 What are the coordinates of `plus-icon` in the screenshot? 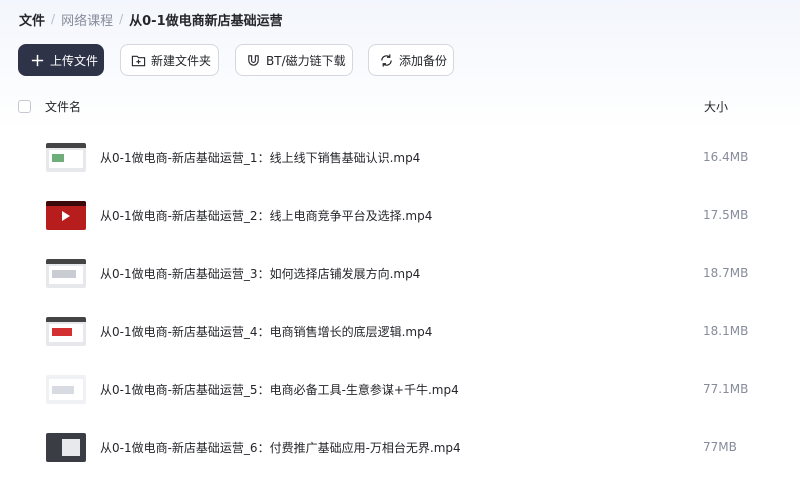 It's located at (37, 60).